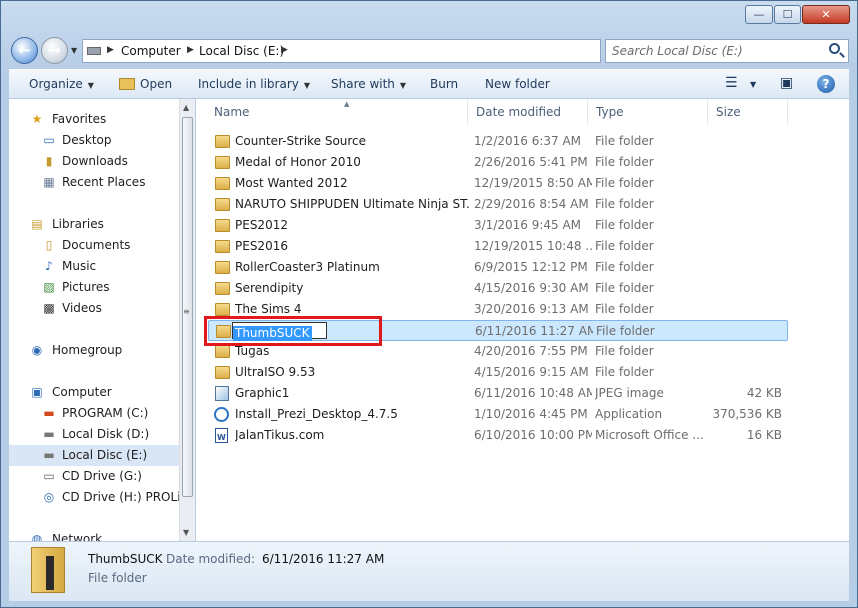 The image size is (858, 608). What do you see at coordinates (104, 182) in the screenshot?
I see `sidebar-item-label: Recent Places` at bounding box center [104, 182].